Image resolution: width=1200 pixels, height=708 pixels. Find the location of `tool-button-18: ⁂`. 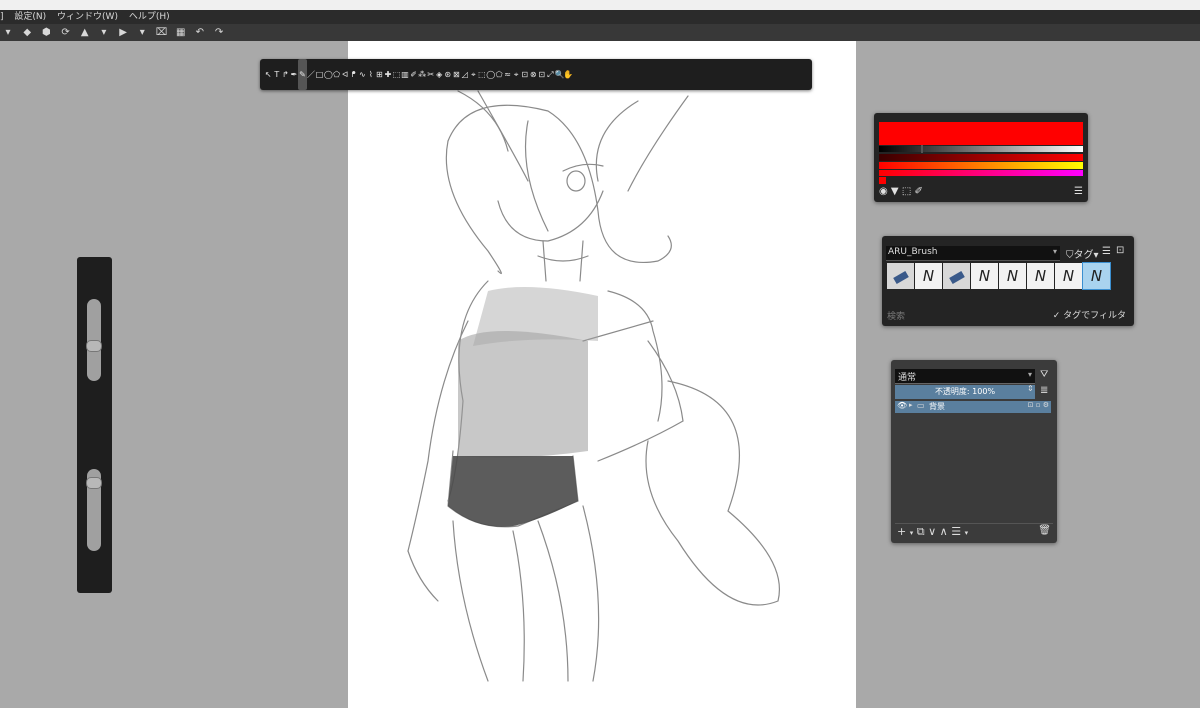

tool-button-18: ⁂ is located at coordinates (422, 74).